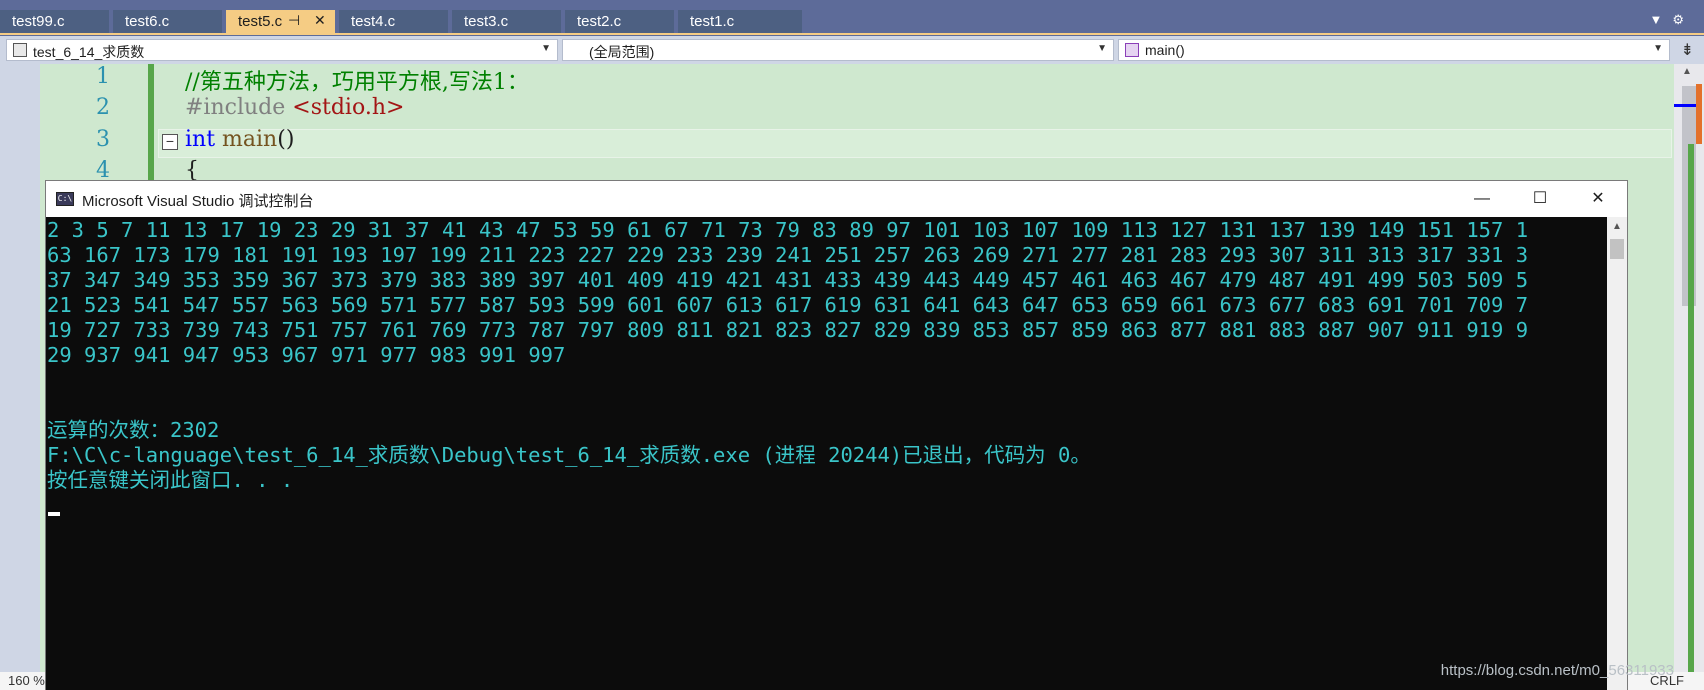 This screenshot has width=1704, height=690. Describe the element at coordinates (1660, 19) in the screenshot. I see `dropdown-arrow-icon: ▼` at that location.